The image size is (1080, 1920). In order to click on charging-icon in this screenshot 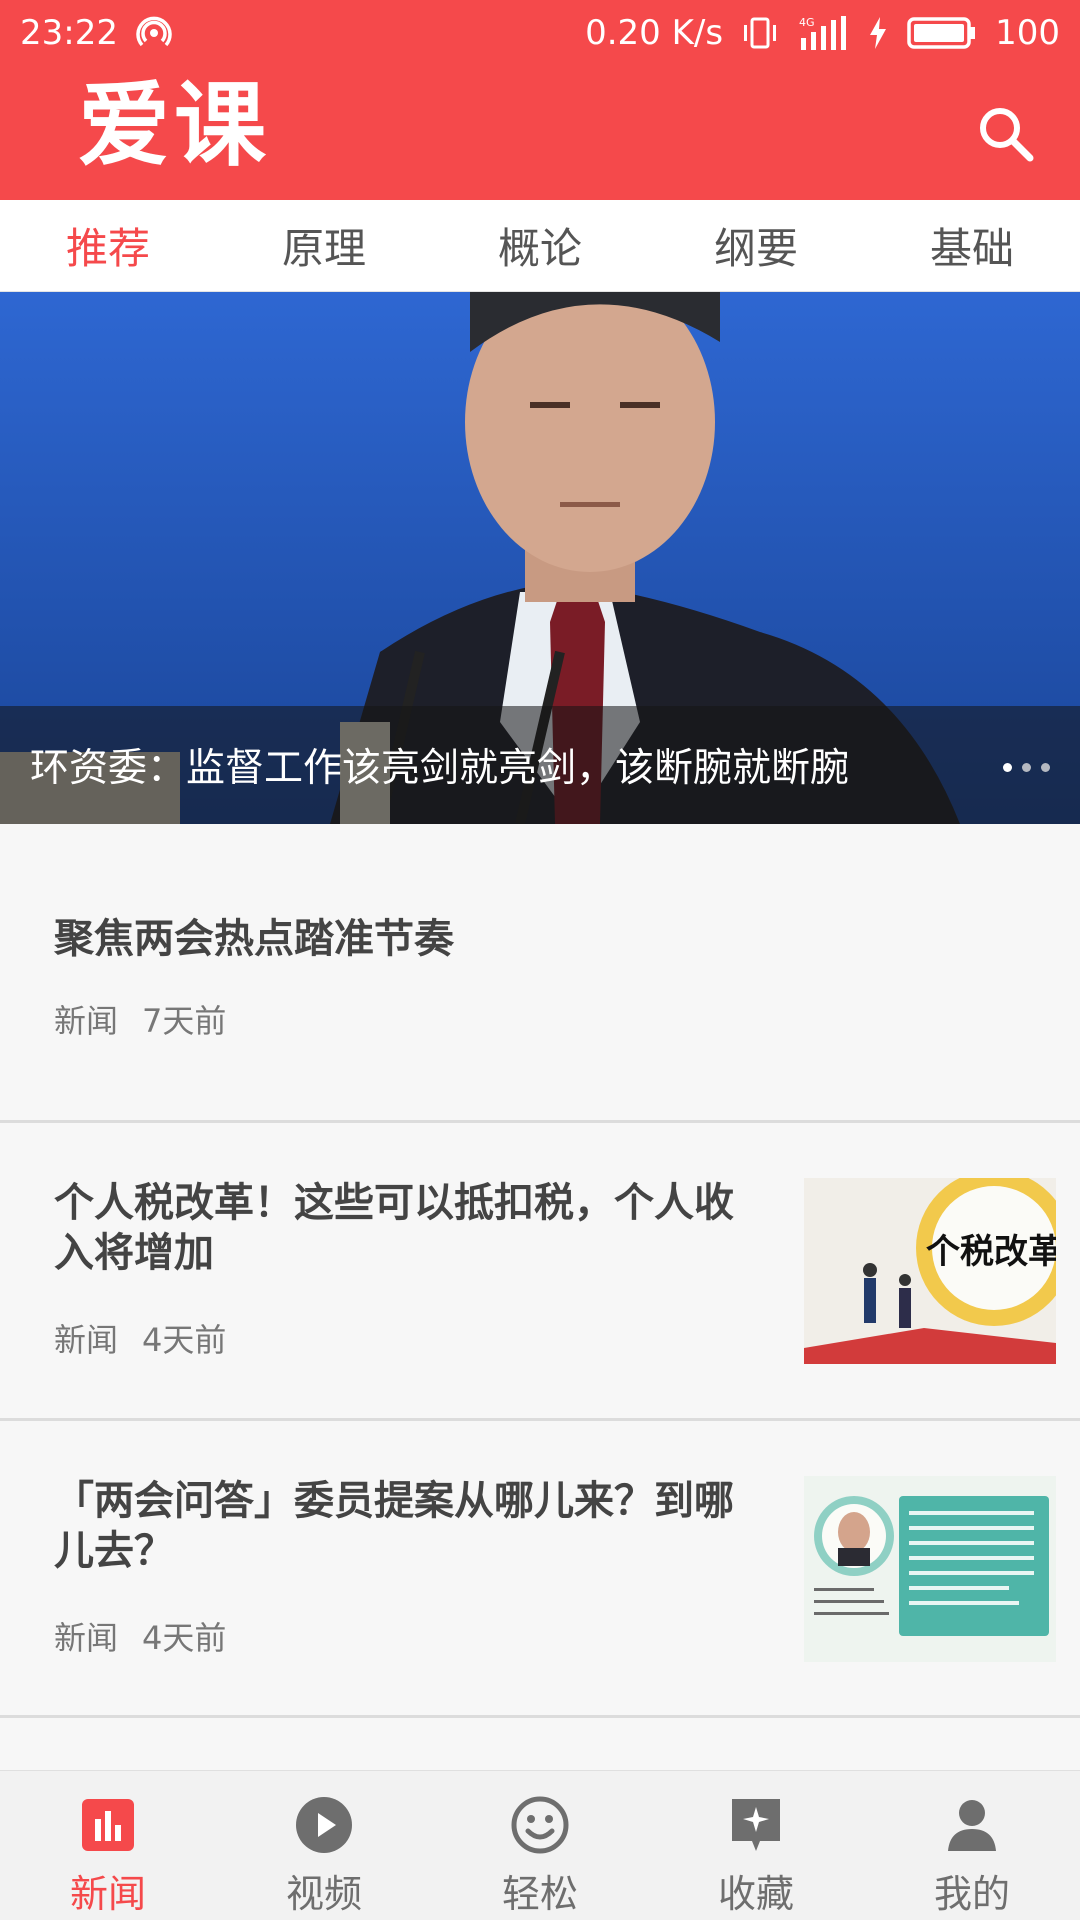, I will do `click(878, 33)`.